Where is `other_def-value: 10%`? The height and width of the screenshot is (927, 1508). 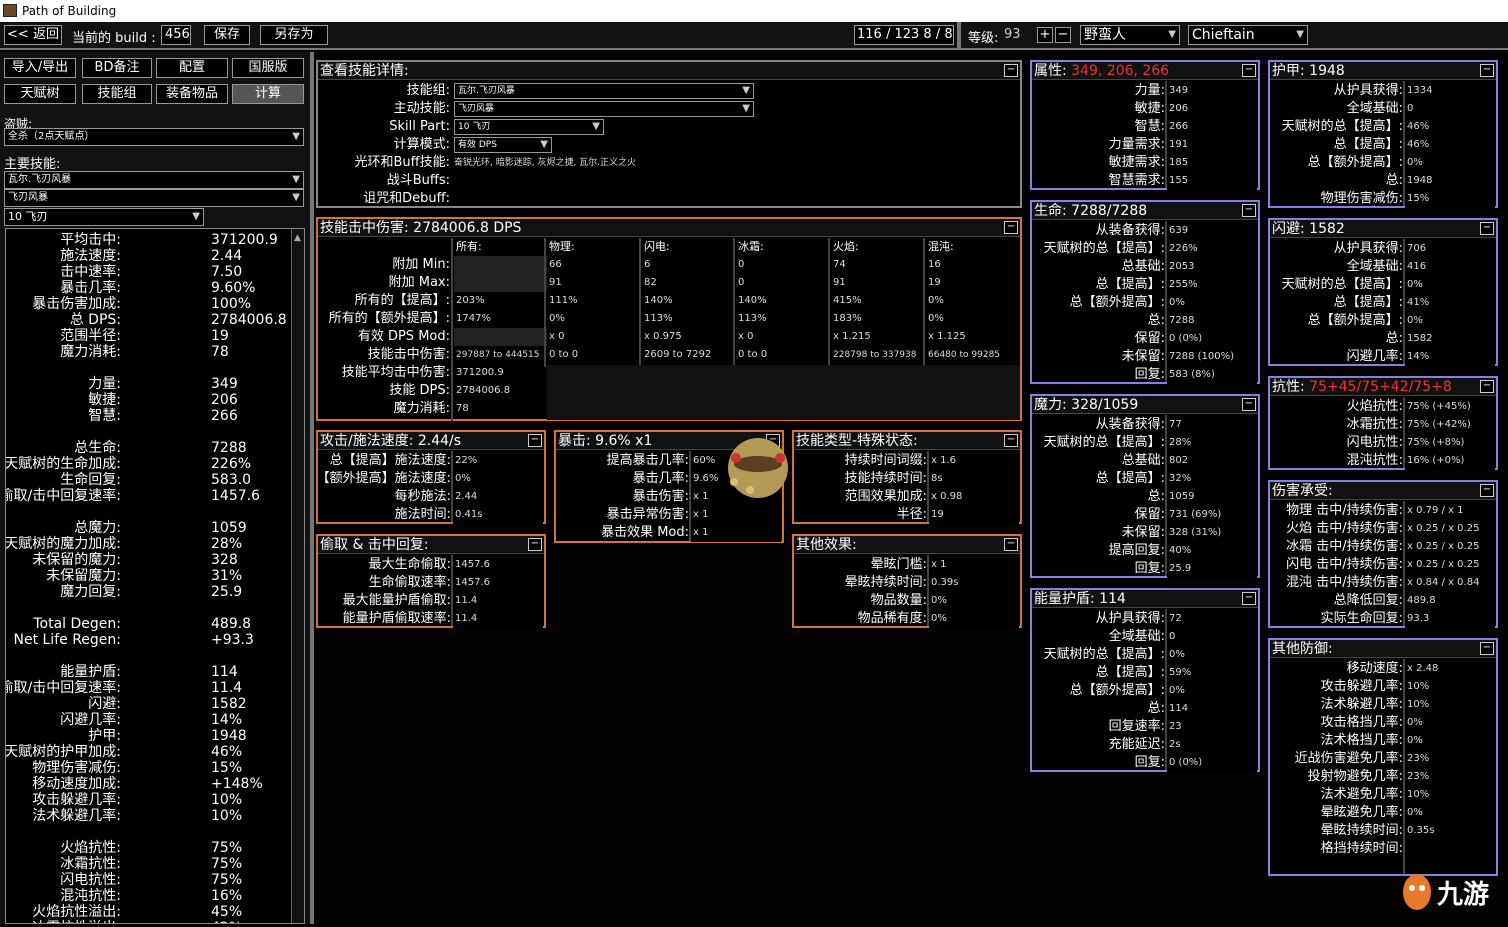
other_def-value: 10% is located at coordinates (1450, 795).